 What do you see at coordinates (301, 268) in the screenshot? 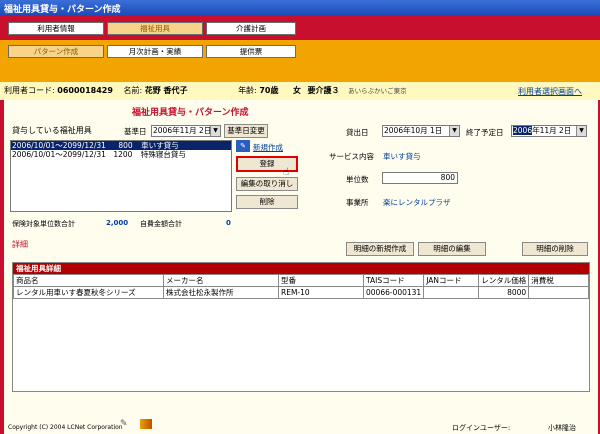
I see `detail-table-title: 福祉用具詳細` at bounding box center [301, 268].